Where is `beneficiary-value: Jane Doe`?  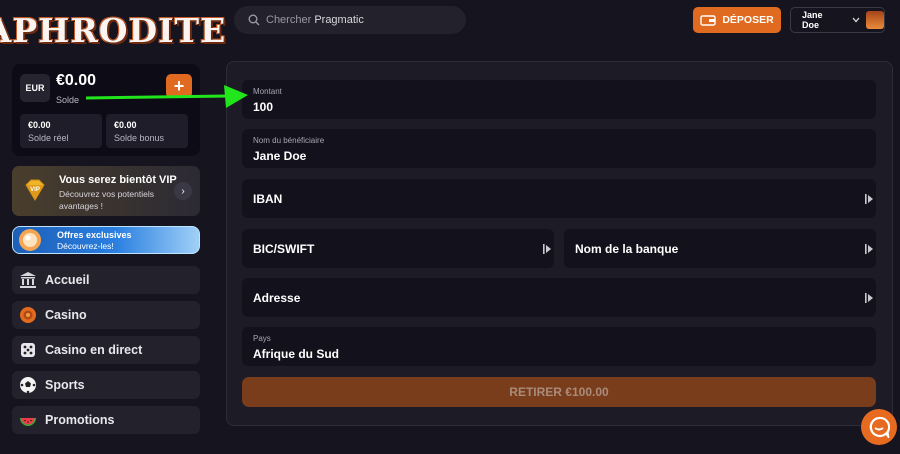 beneficiary-value: Jane Doe is located at coordinates (280, 156).